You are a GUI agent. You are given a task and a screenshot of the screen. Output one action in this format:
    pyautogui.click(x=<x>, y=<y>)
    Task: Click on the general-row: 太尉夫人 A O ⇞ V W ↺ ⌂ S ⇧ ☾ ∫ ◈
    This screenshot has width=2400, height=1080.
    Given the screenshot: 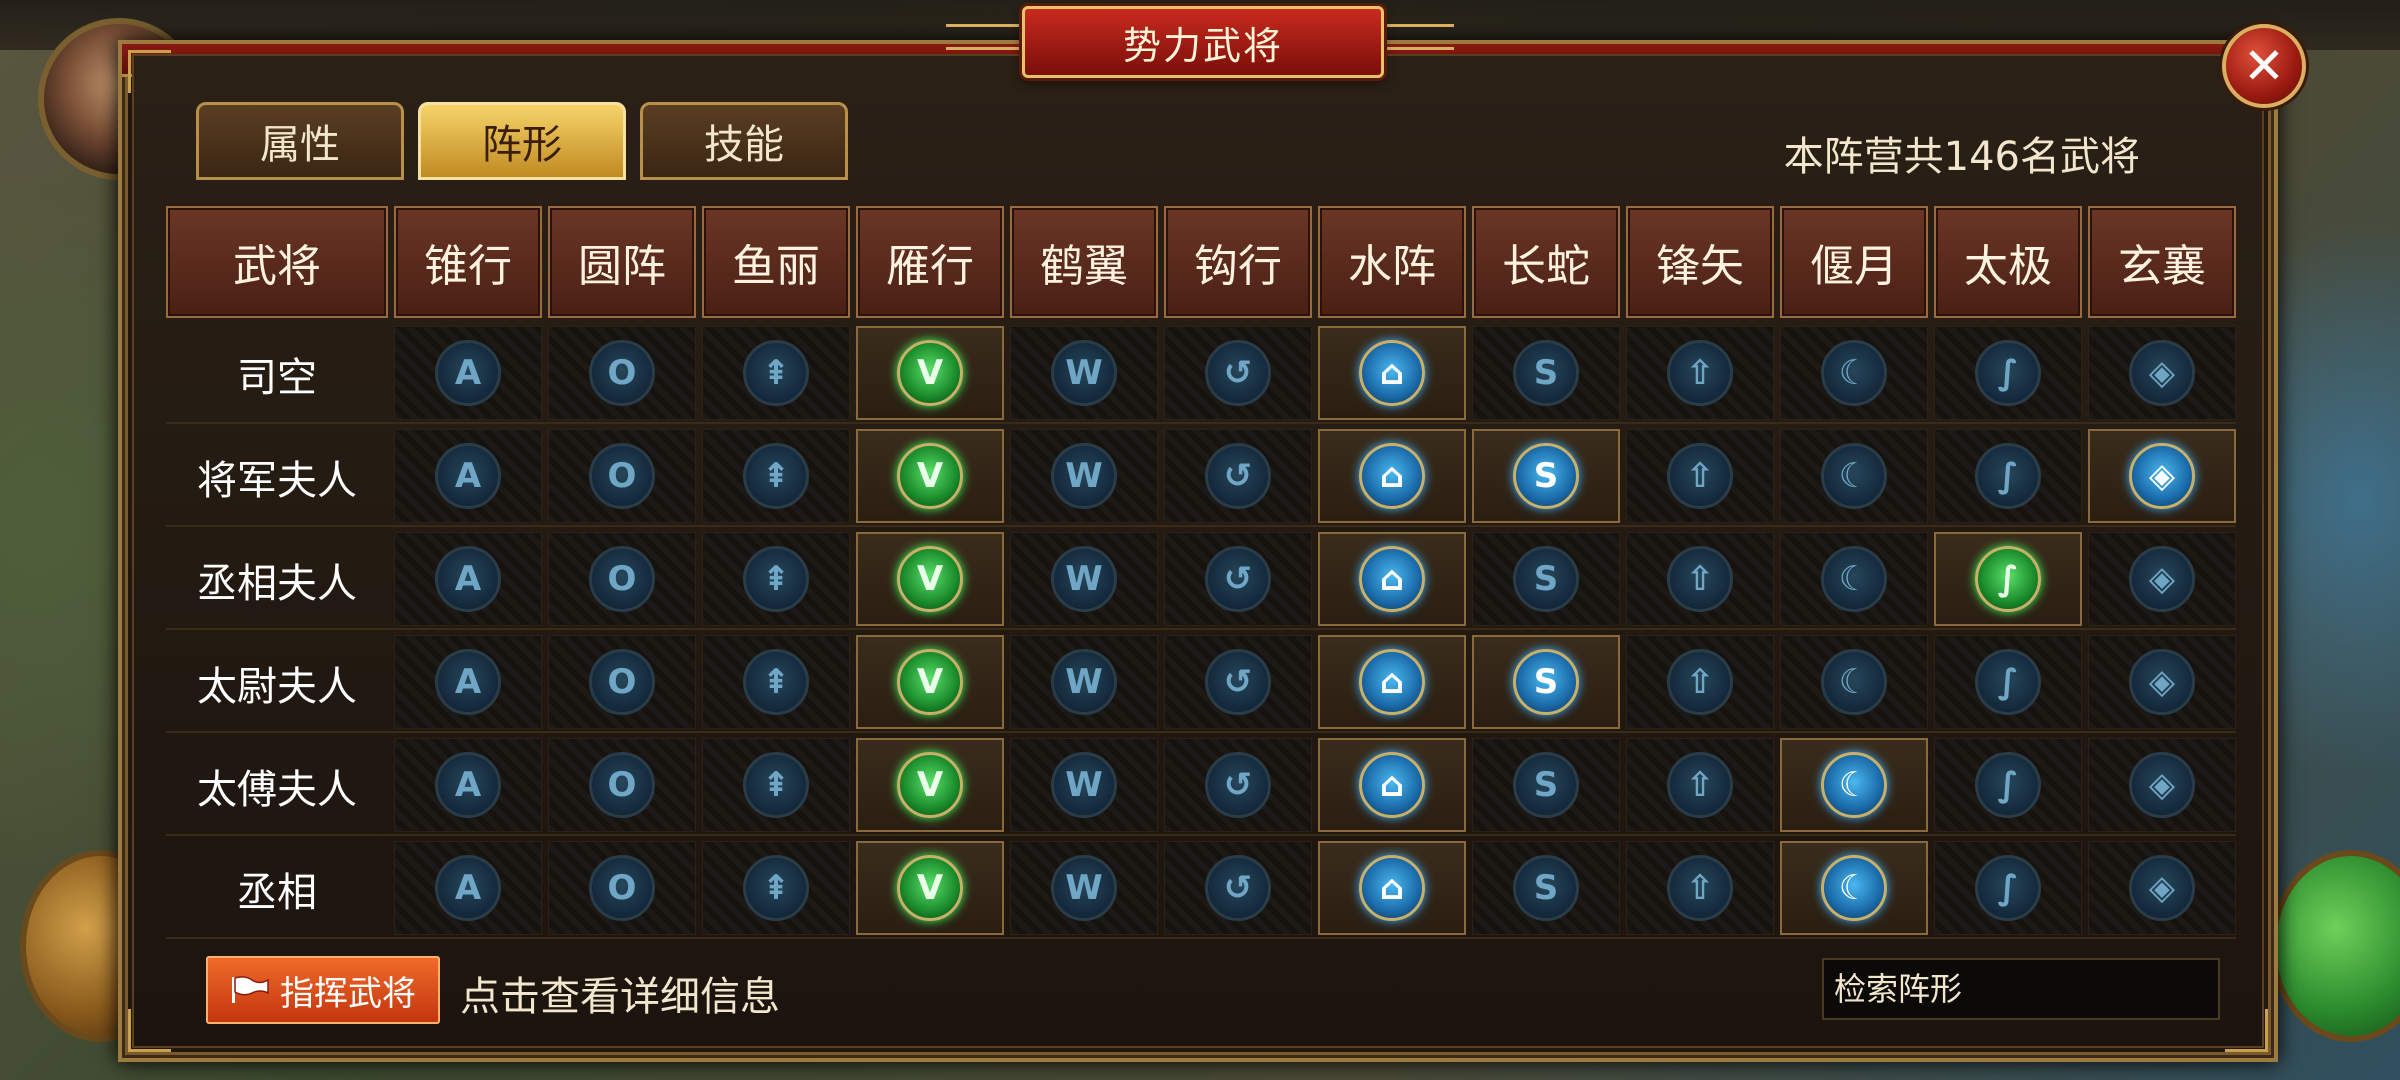 What is the action you would take?
    pyautogui.click(x=1201, y=684)
    